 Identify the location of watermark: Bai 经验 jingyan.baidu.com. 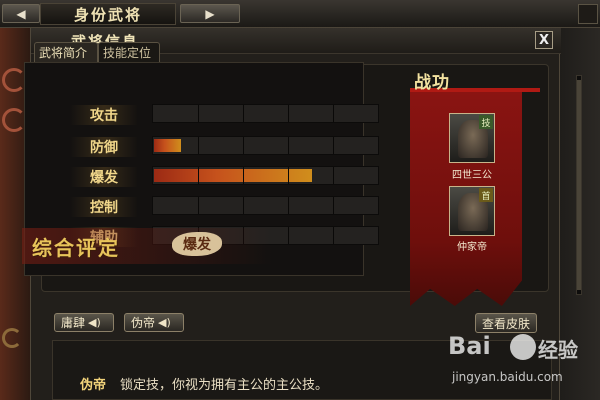
(515, 360).